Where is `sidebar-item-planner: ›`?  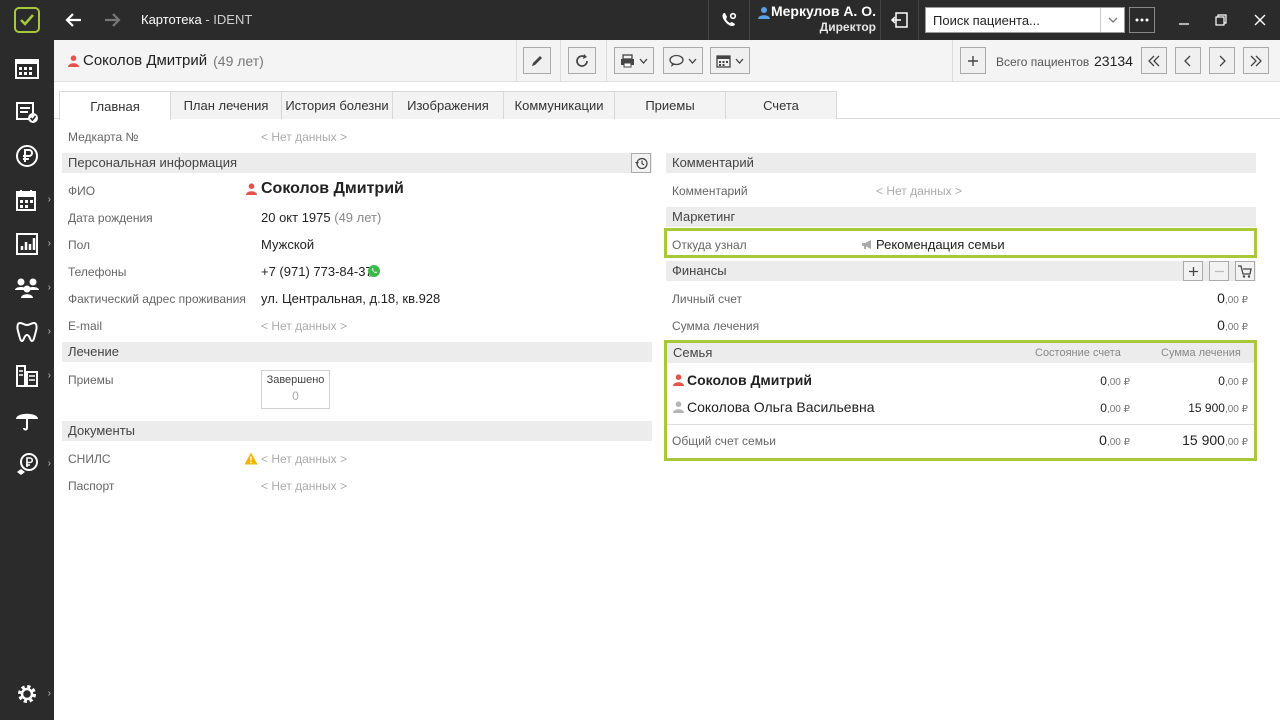
sidebar-item-planner: › is located at coordinates (27, 200).